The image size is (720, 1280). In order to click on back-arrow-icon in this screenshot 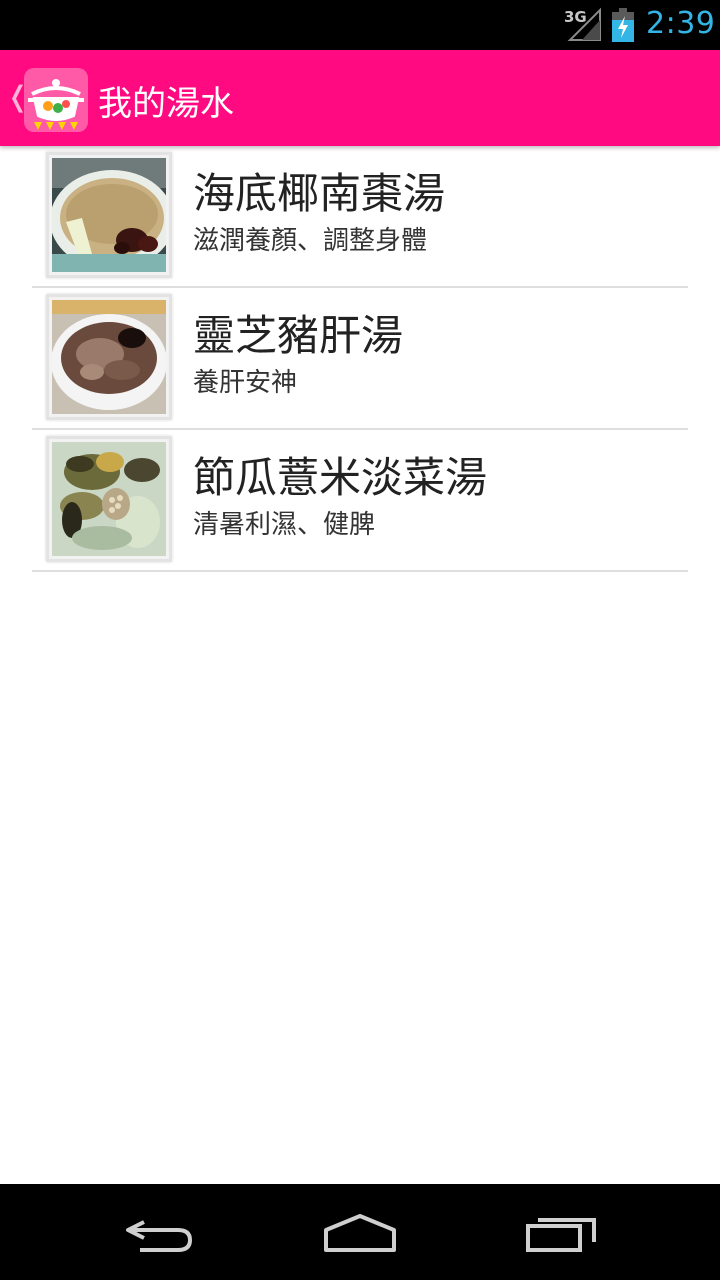, I will do `click(160, 1233)`.